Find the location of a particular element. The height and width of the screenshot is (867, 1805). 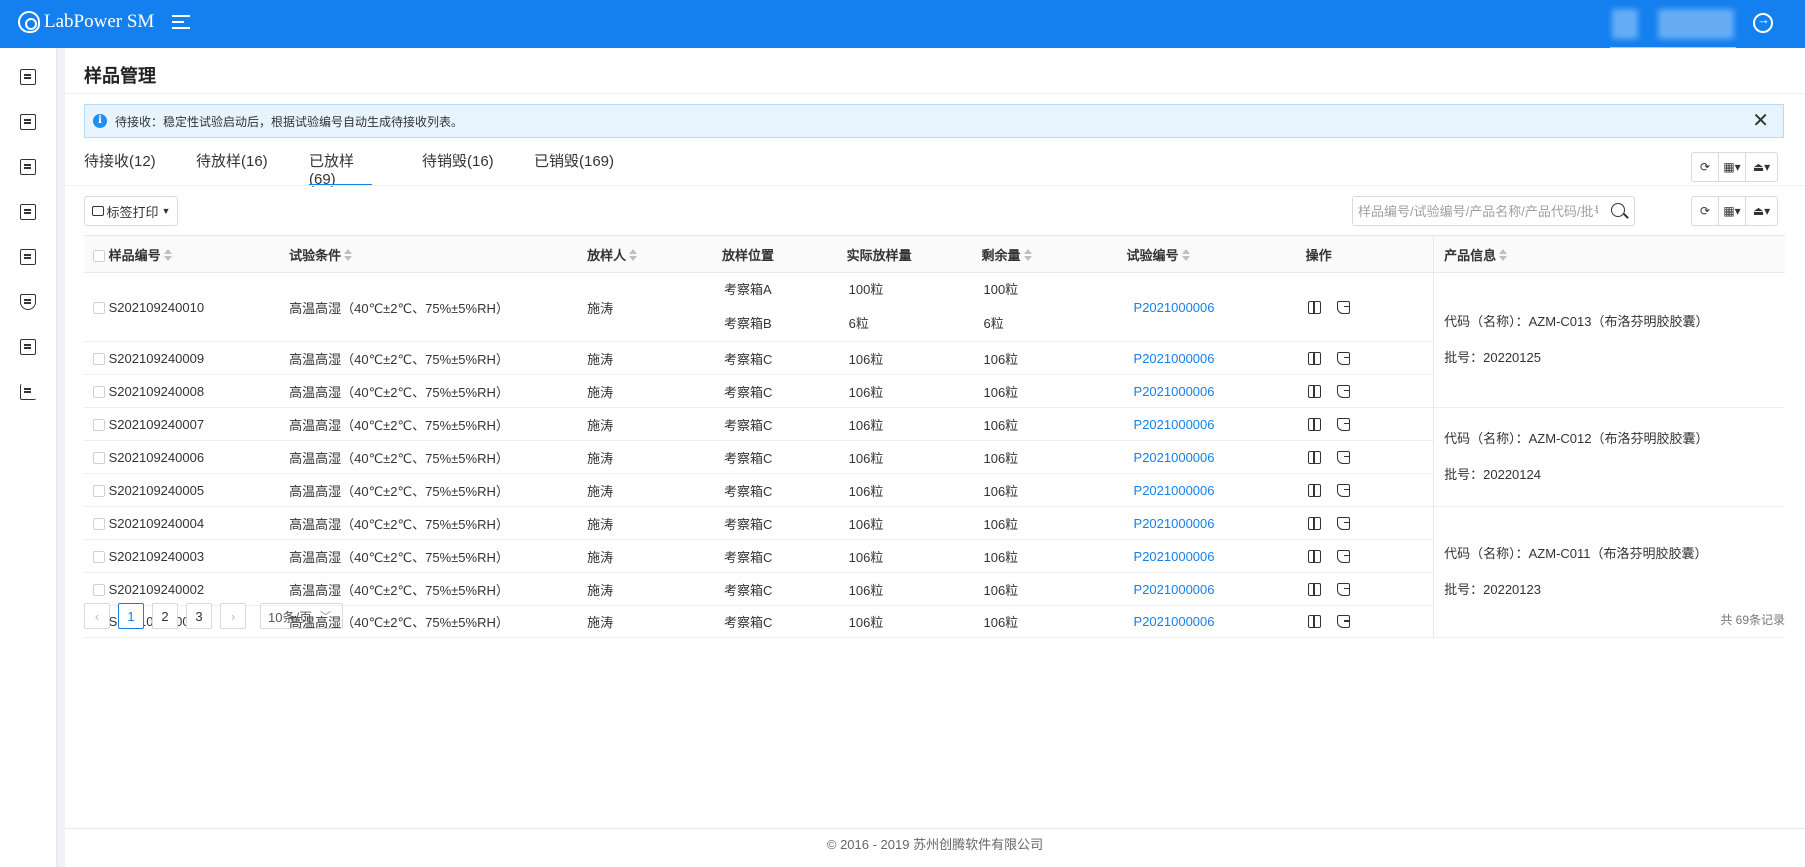

label-print-button: 标签打印 ▼ is located at coordinates (131, 211).